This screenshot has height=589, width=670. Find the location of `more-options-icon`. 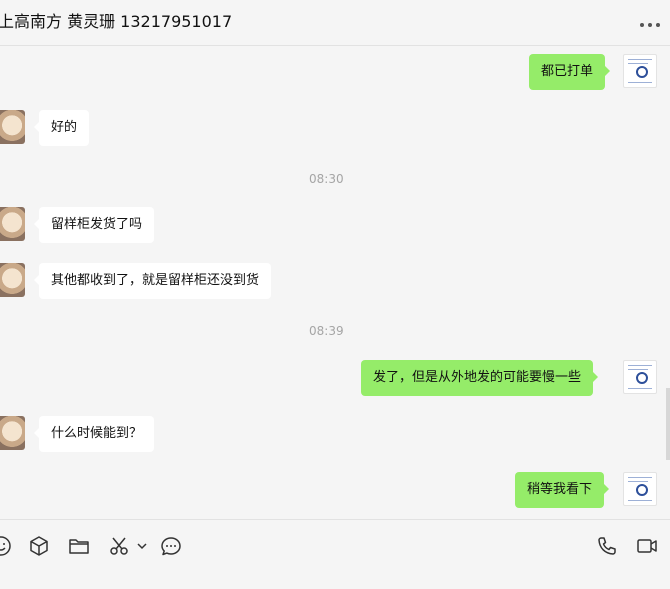

more-options-icon is located at coordinates (650, 25).